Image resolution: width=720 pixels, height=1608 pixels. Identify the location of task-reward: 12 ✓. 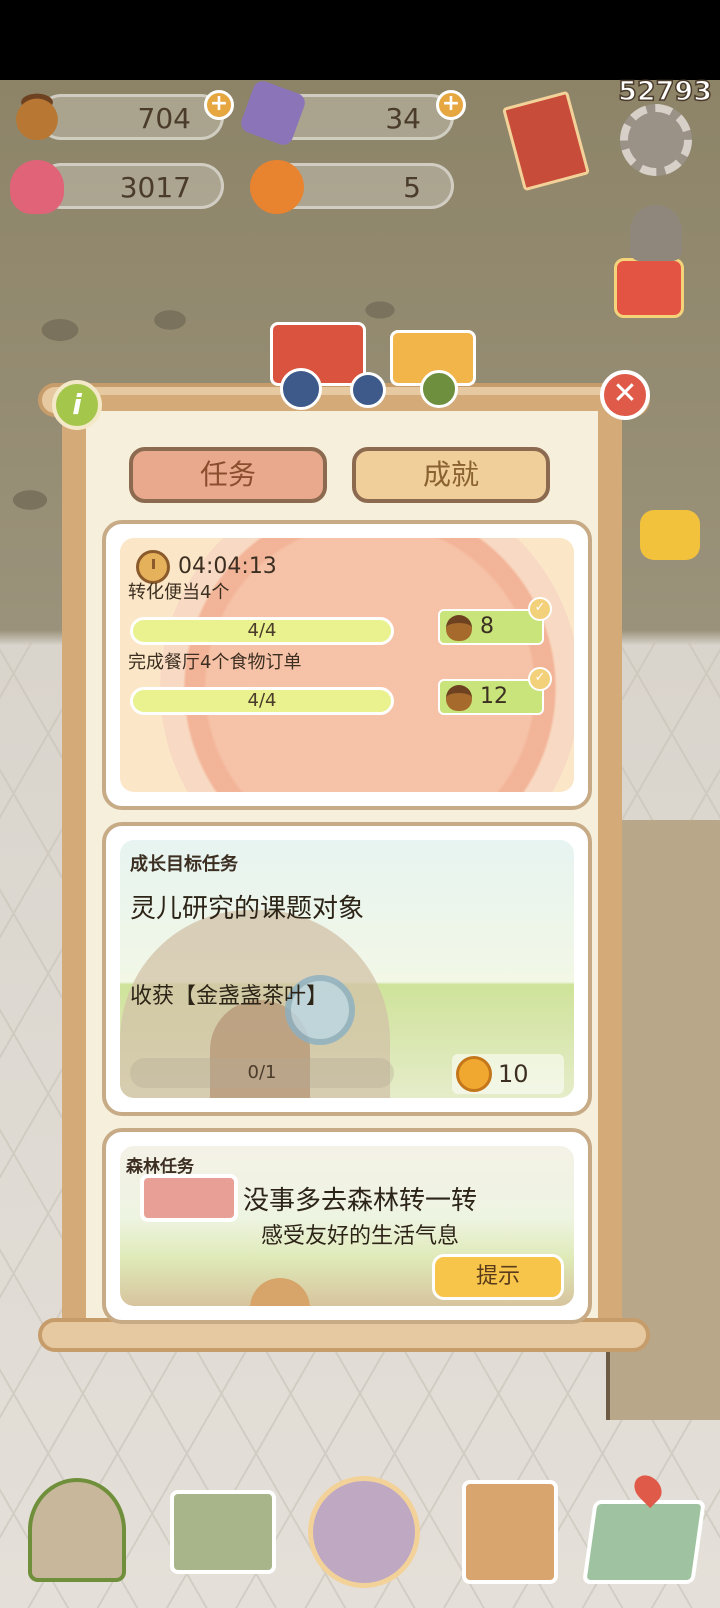
(495, 691).